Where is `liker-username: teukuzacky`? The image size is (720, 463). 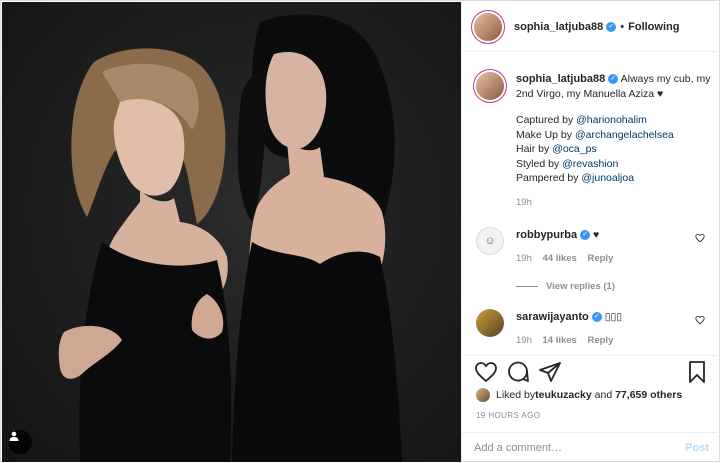 liker-username: teukuzacky is located at coordinates (563, 395).